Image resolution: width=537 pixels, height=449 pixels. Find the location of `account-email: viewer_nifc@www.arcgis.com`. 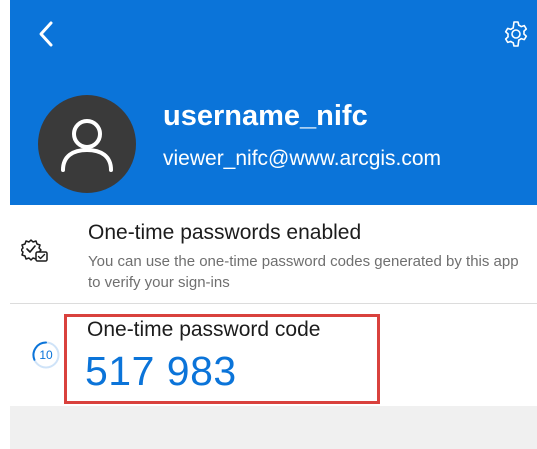

account-email: viewer_nifc@www.arcgis.com is located at coordinates (302, 158).